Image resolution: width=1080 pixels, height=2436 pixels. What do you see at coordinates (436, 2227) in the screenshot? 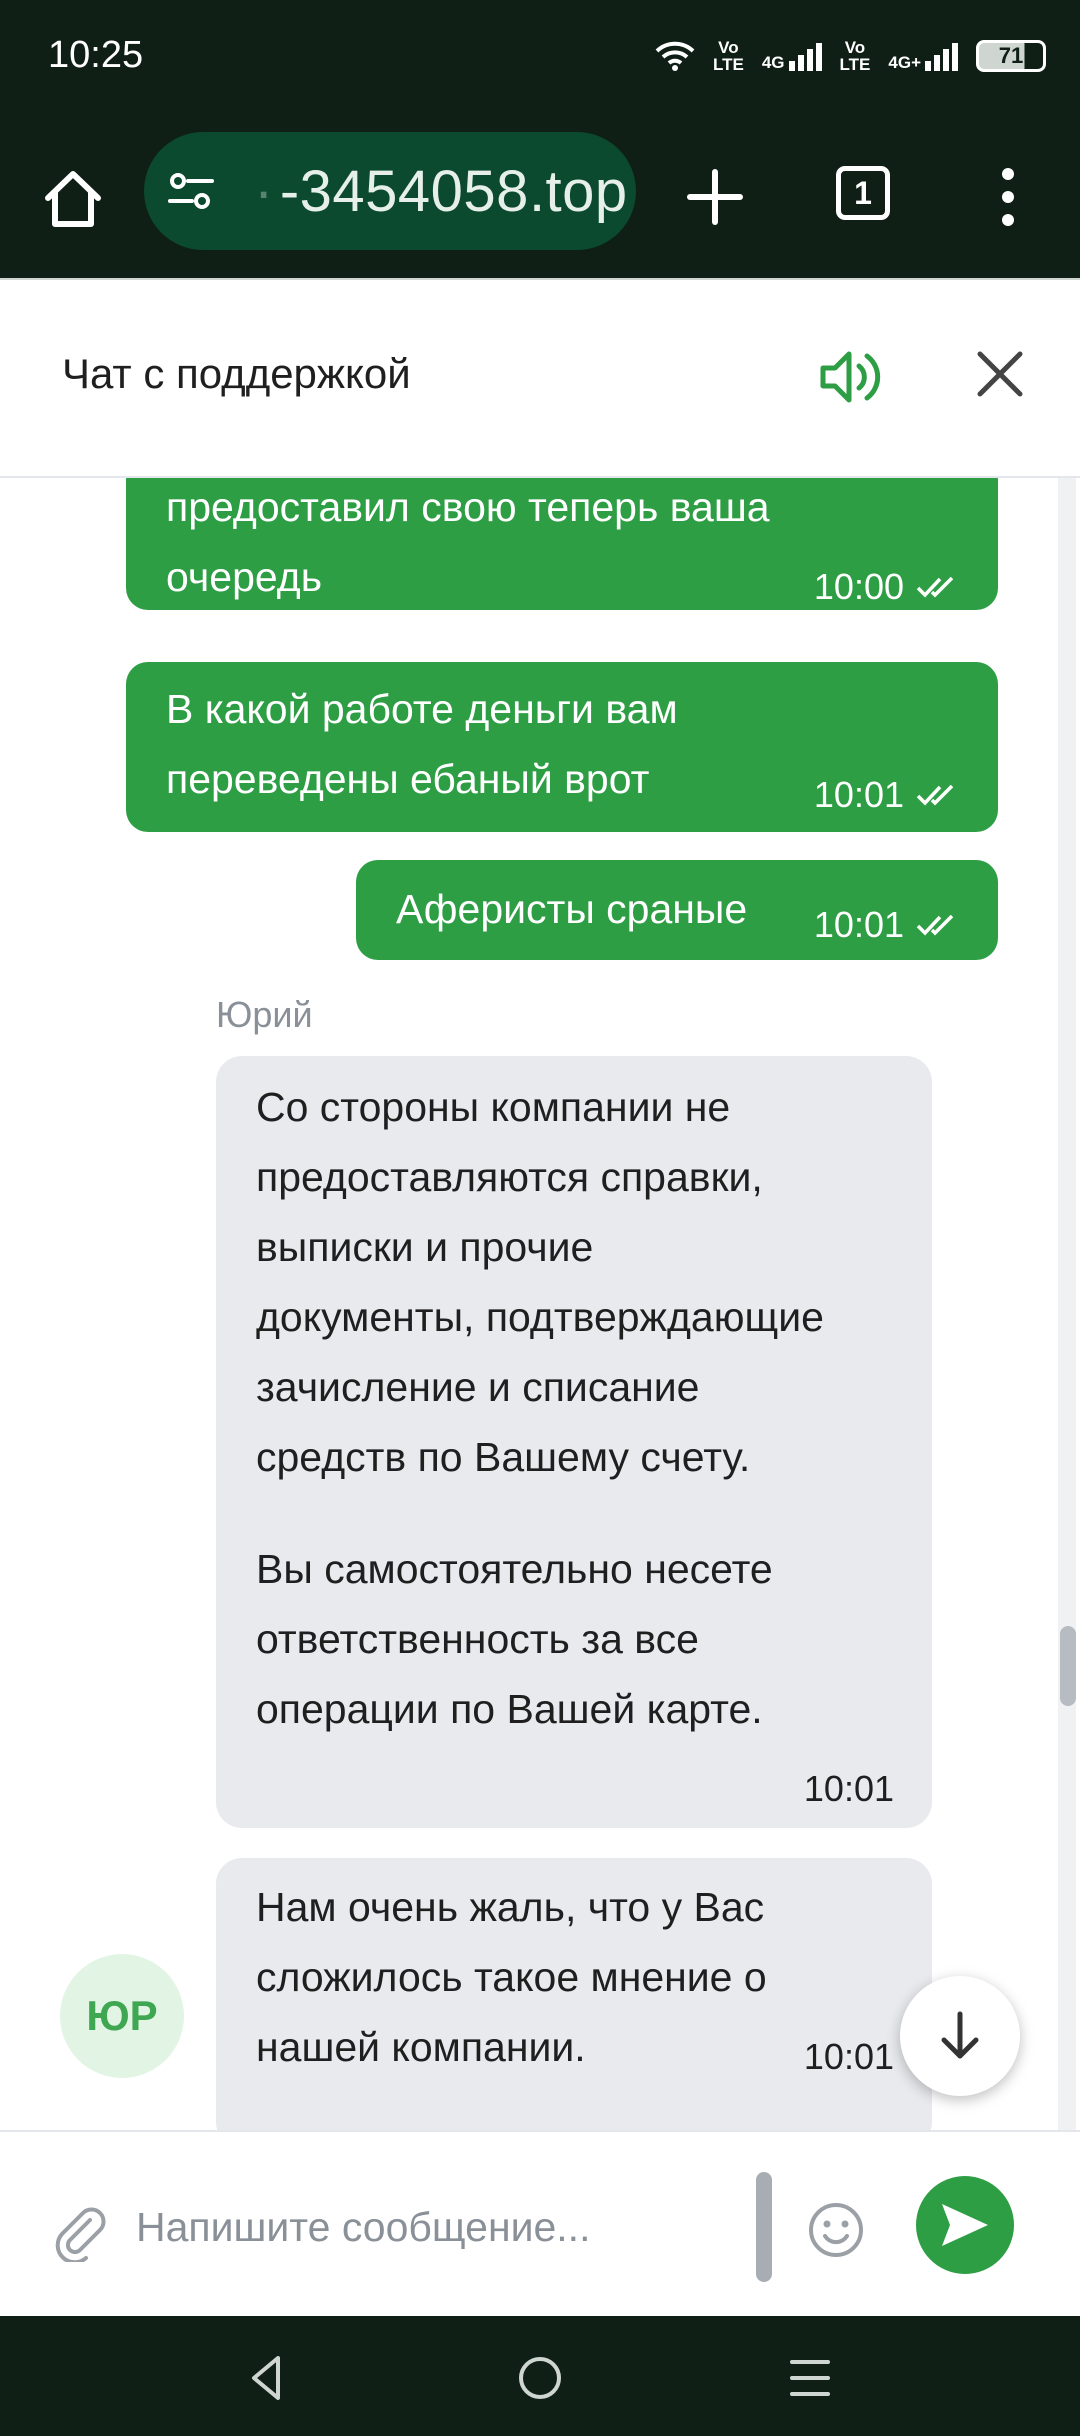
I see `message-input` at bounding box center [436, 2227].